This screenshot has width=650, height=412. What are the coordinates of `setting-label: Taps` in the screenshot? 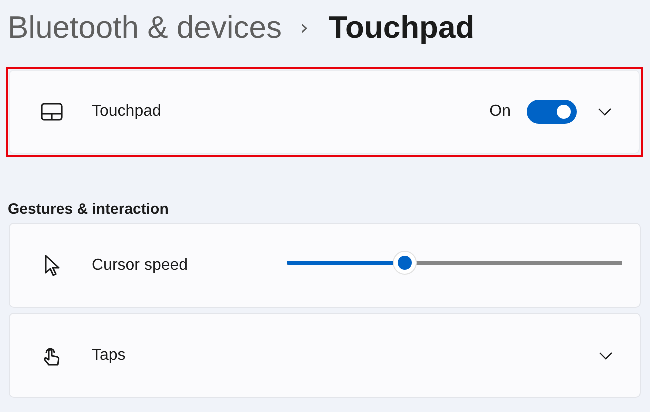 It's located at (109, 355).